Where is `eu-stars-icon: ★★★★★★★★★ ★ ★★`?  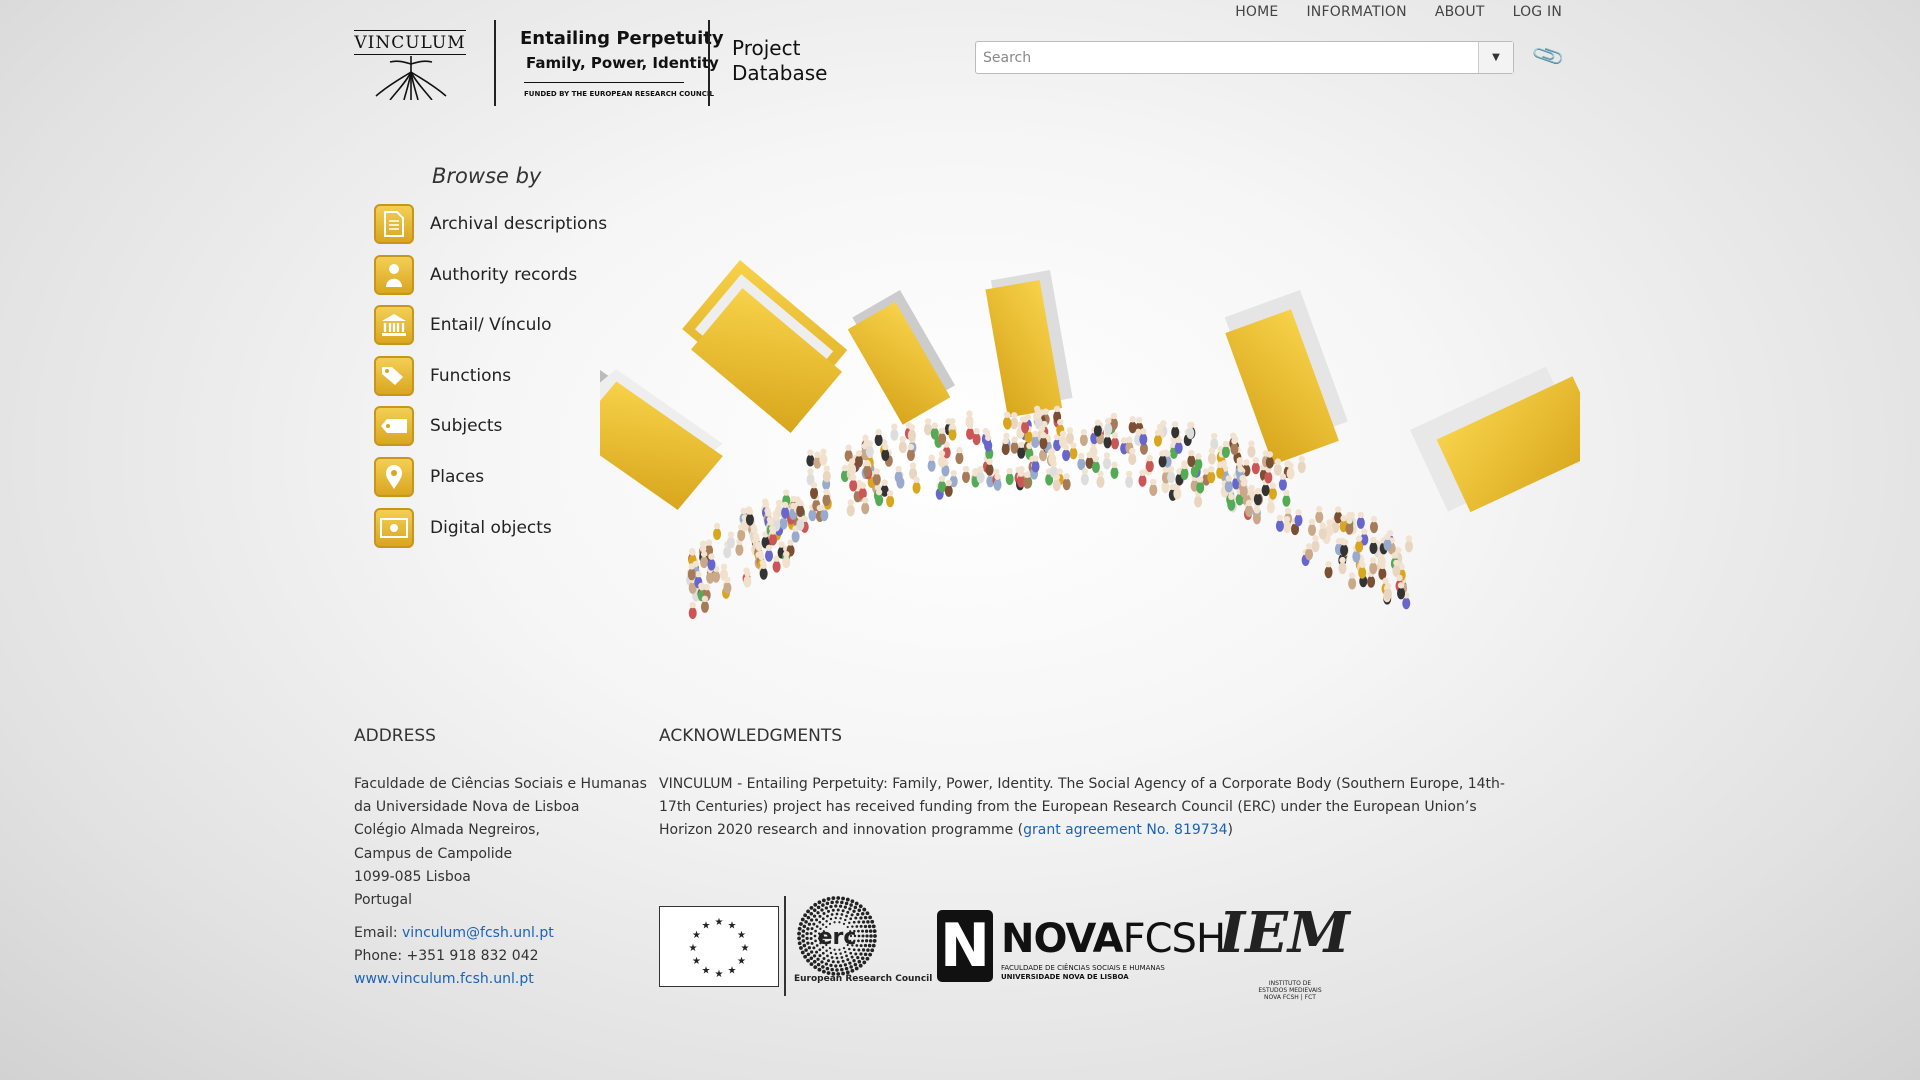
eu-stars-icon: ★★★★★★★★★ ★ ★★ is located at coordinates (719, 948).